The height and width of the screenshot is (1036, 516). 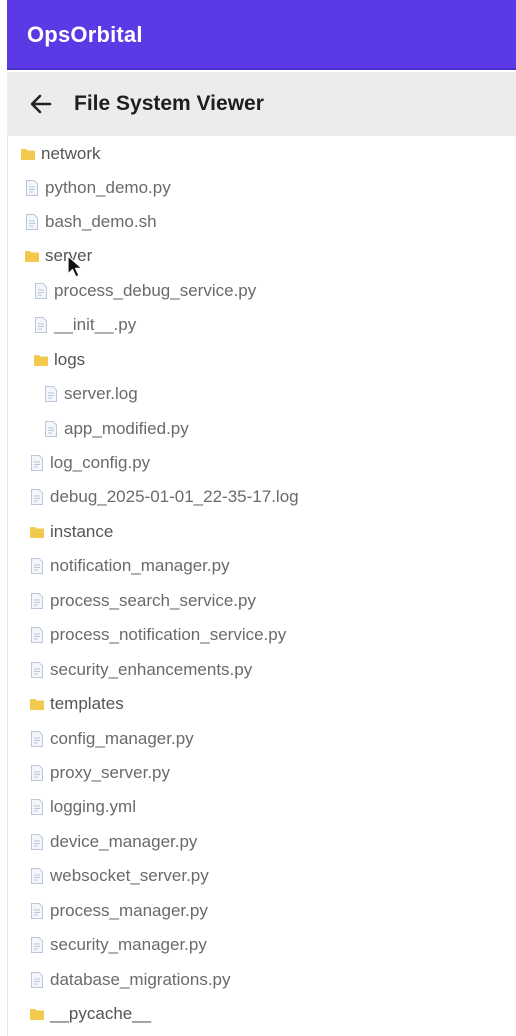 What do you see at coordinates (71, 153) in the screenshot?
I see `folder-name: network` at bounding box center [71, 153].